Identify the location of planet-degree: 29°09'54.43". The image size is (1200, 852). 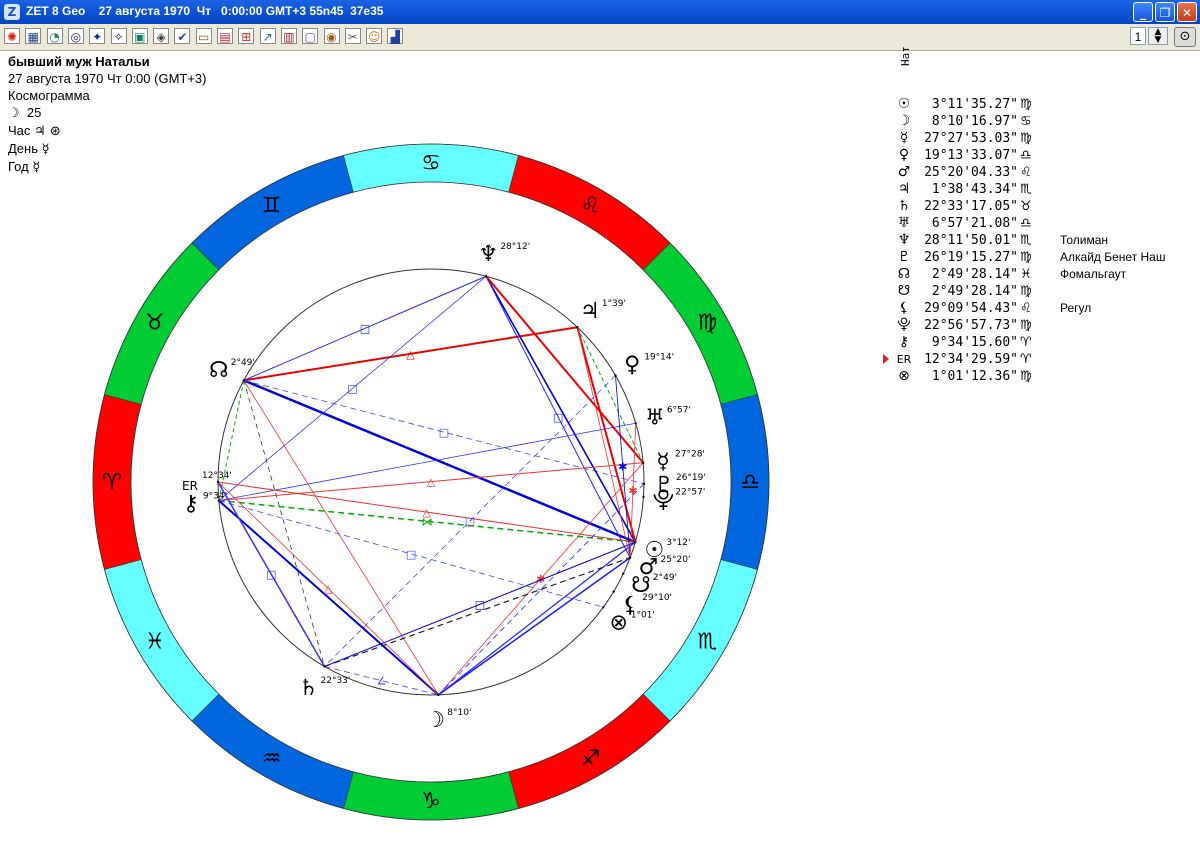
(971, 308).